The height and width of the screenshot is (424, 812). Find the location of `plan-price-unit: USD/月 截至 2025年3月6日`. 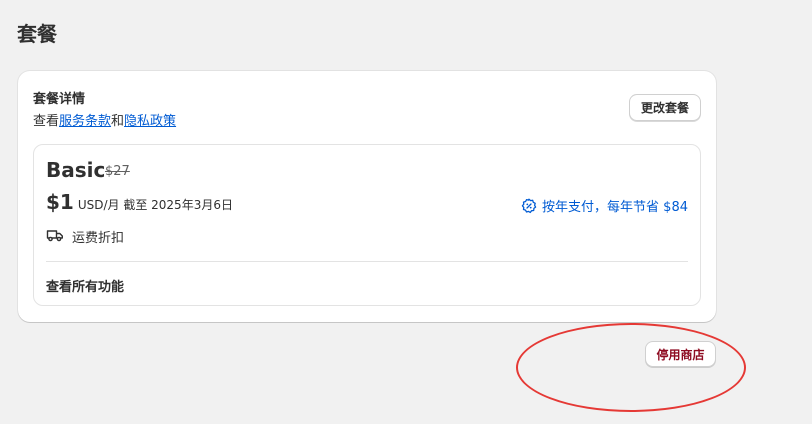

plan-price-unit: USD/月 截至 2025年3月6日 is located at coordinates (155, 205).